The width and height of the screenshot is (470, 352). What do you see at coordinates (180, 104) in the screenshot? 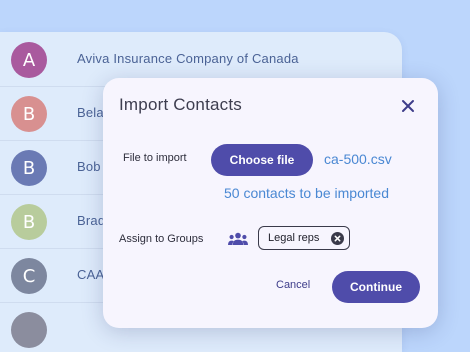
I see `dialog-title: Import Contacts` at bounding box center [180, 104].